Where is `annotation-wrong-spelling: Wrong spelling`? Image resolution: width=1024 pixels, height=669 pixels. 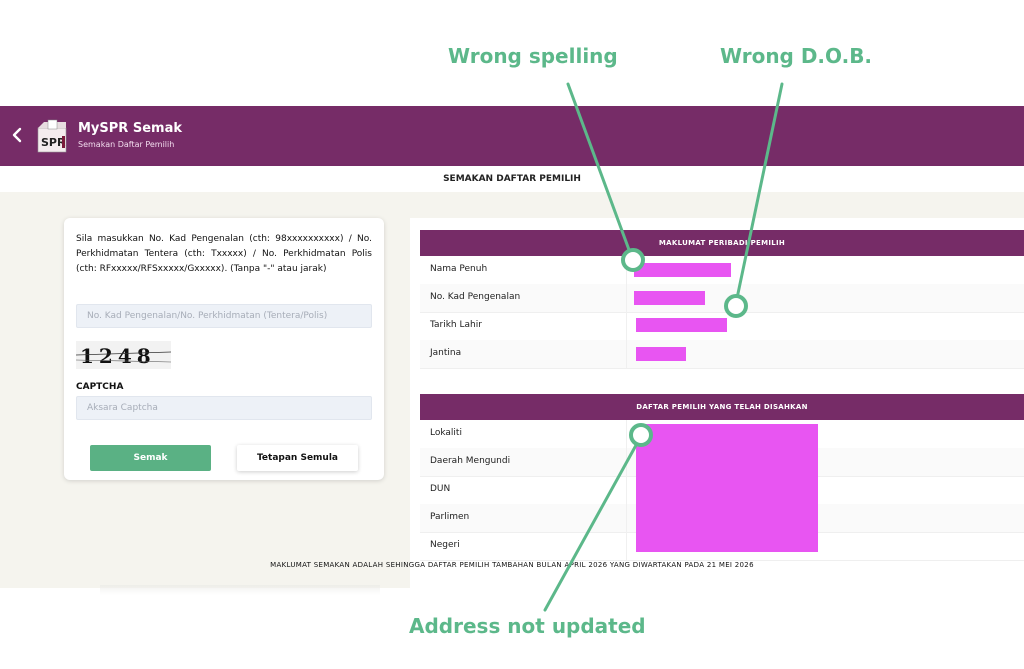
annotation-wrong-spelling: Wrong spelling is located at coordinates (533, 56).